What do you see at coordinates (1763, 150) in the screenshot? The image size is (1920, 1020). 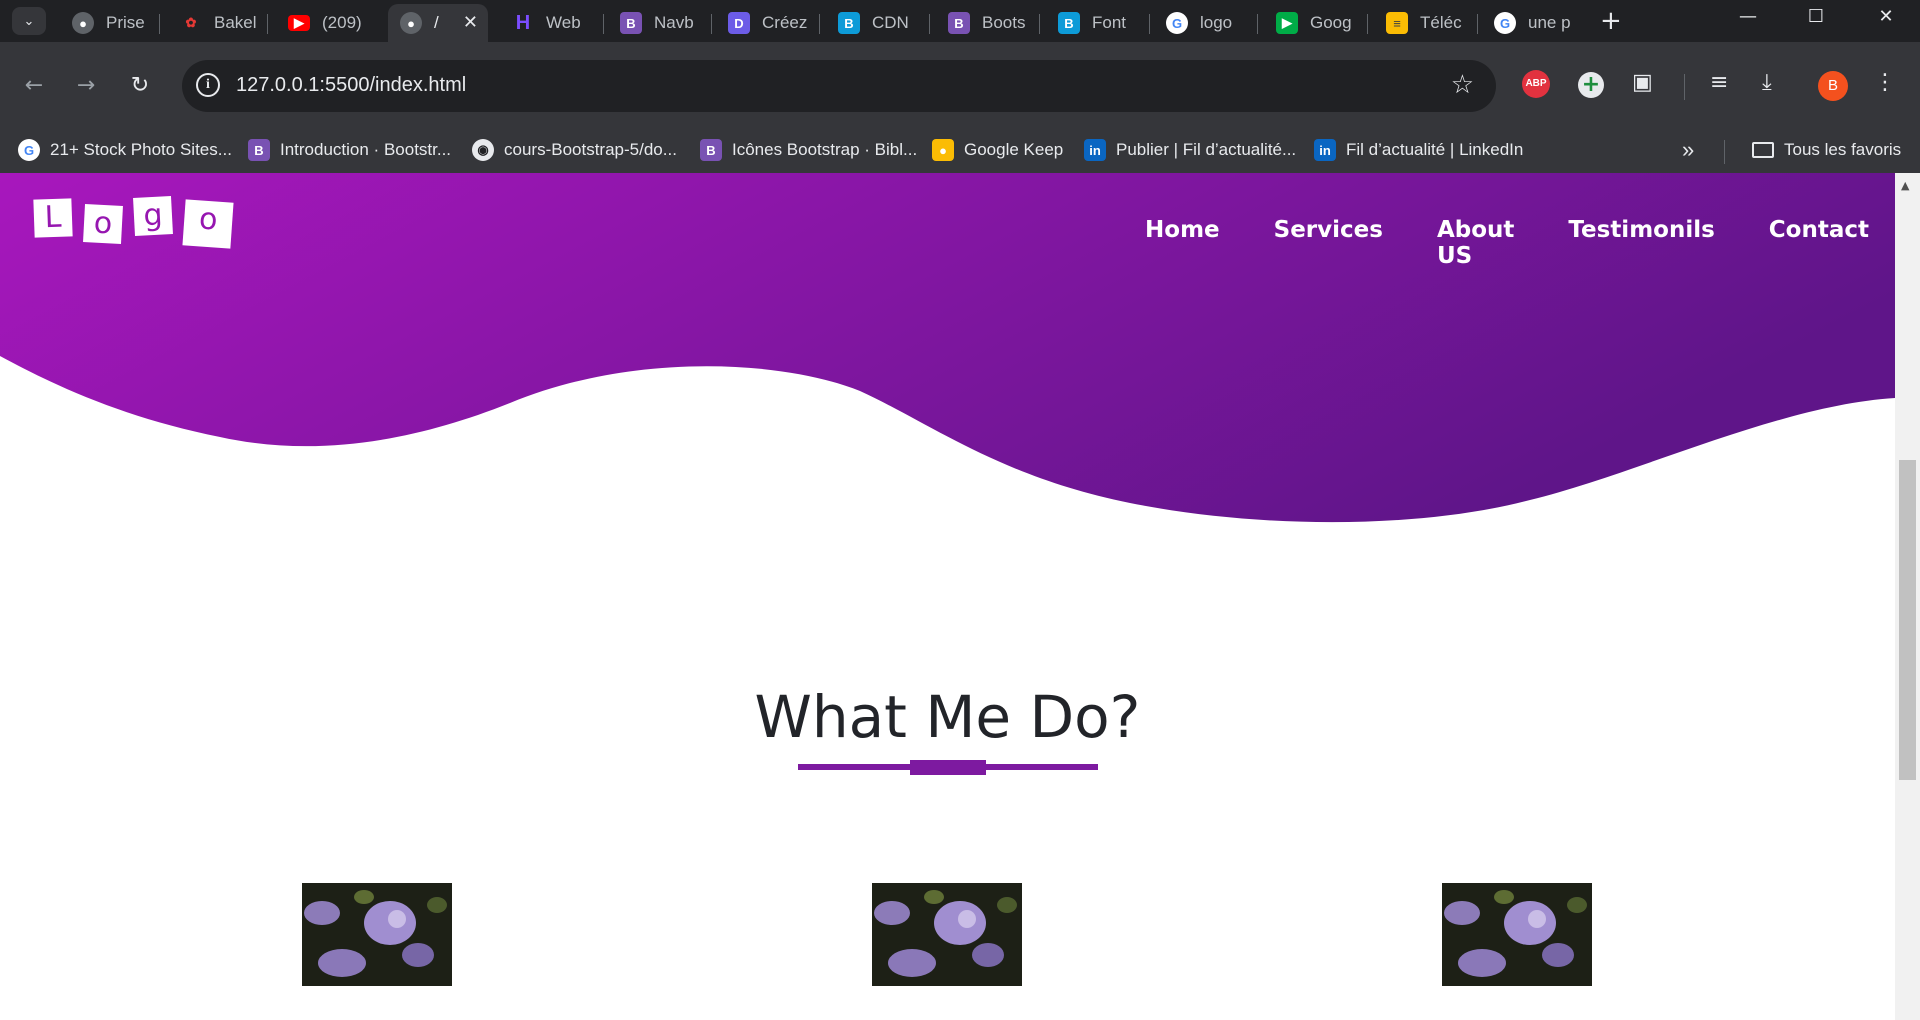 I see `folder-icon` at bounding box center [1763, 150].